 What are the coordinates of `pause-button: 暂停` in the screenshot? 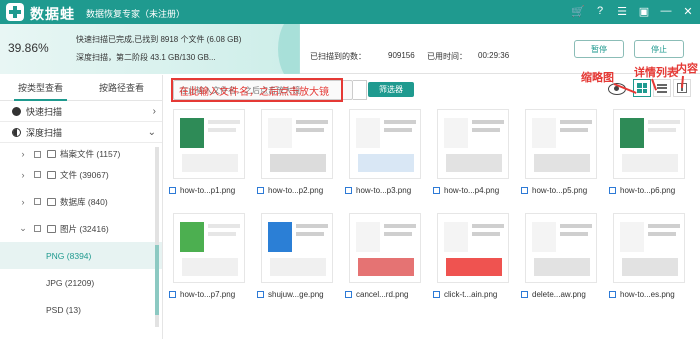 It's located at (599, 49).